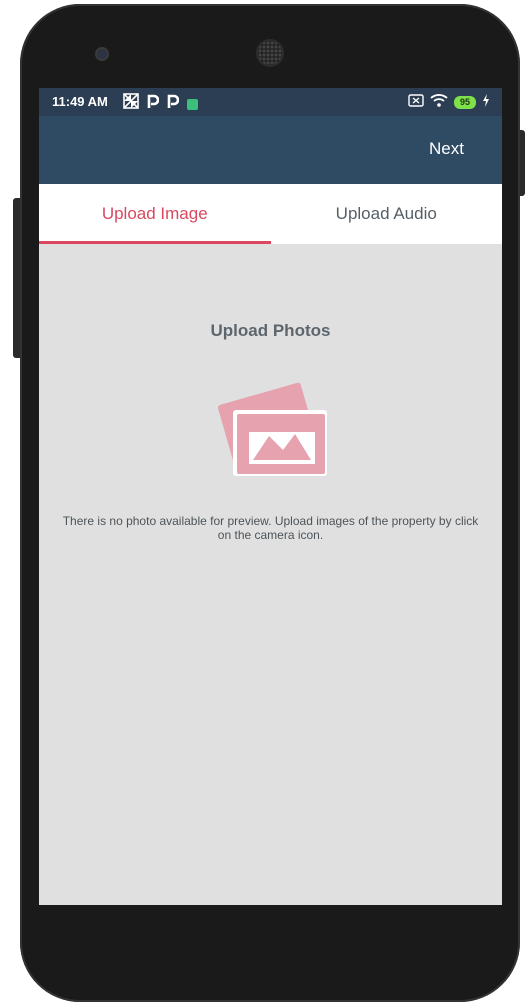 The image size is (525, 1006). Describe the element at coordinates (449, 102) in the screenshot. I see `system-icons: 95` at that location.